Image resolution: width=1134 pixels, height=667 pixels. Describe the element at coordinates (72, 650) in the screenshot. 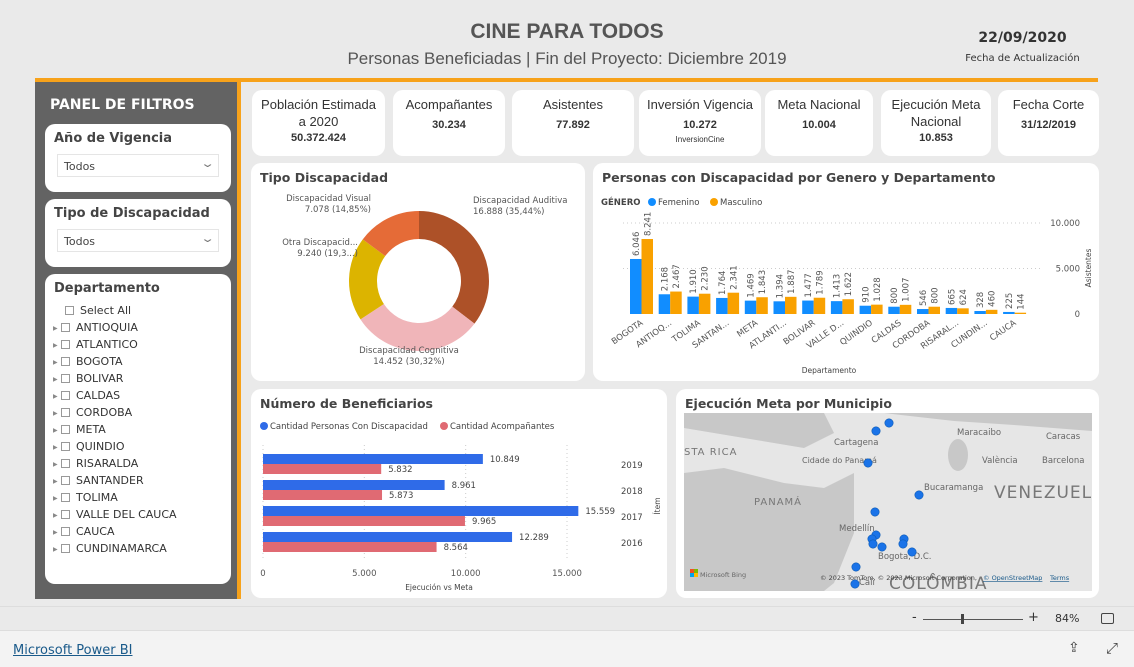

I see `power-bi-link: Microsoft Power BI` at that location.